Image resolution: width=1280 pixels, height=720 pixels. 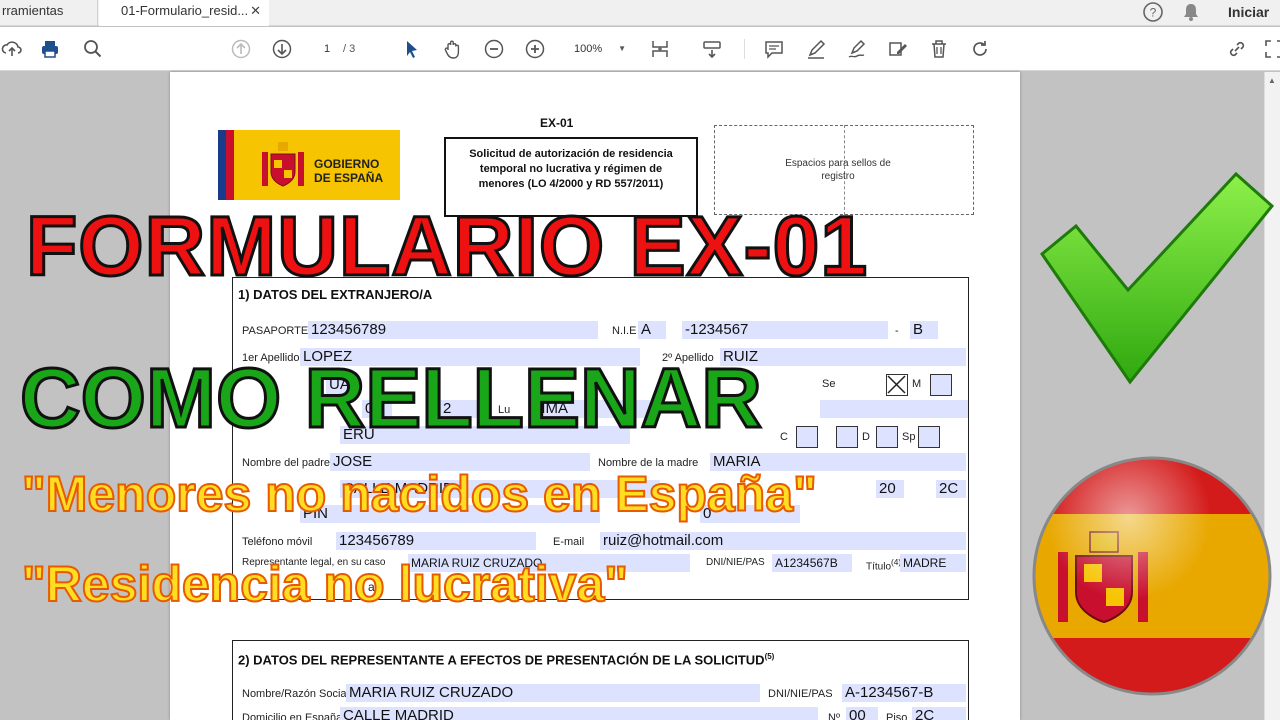 I want to click on email-label: E-mail, so click(x=569, y=542).